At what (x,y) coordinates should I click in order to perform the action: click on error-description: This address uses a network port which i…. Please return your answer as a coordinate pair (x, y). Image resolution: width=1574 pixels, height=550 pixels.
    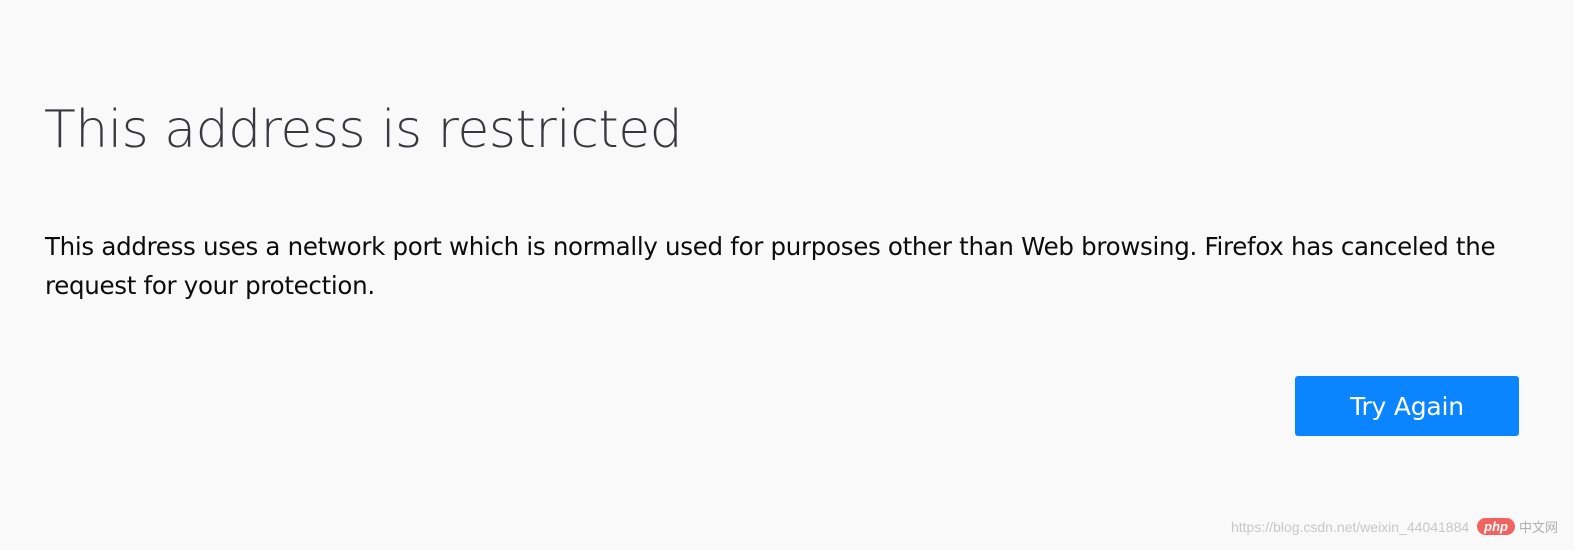
    Looking at the image, I should click on (770, 266).